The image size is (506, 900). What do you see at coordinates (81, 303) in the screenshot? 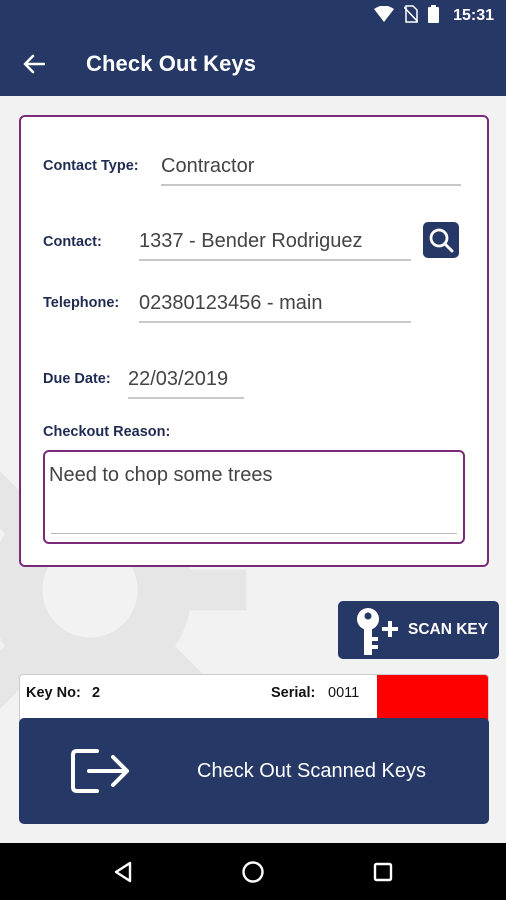
I see `telephone-label: Telephone:` at bounding box center [81, 303].